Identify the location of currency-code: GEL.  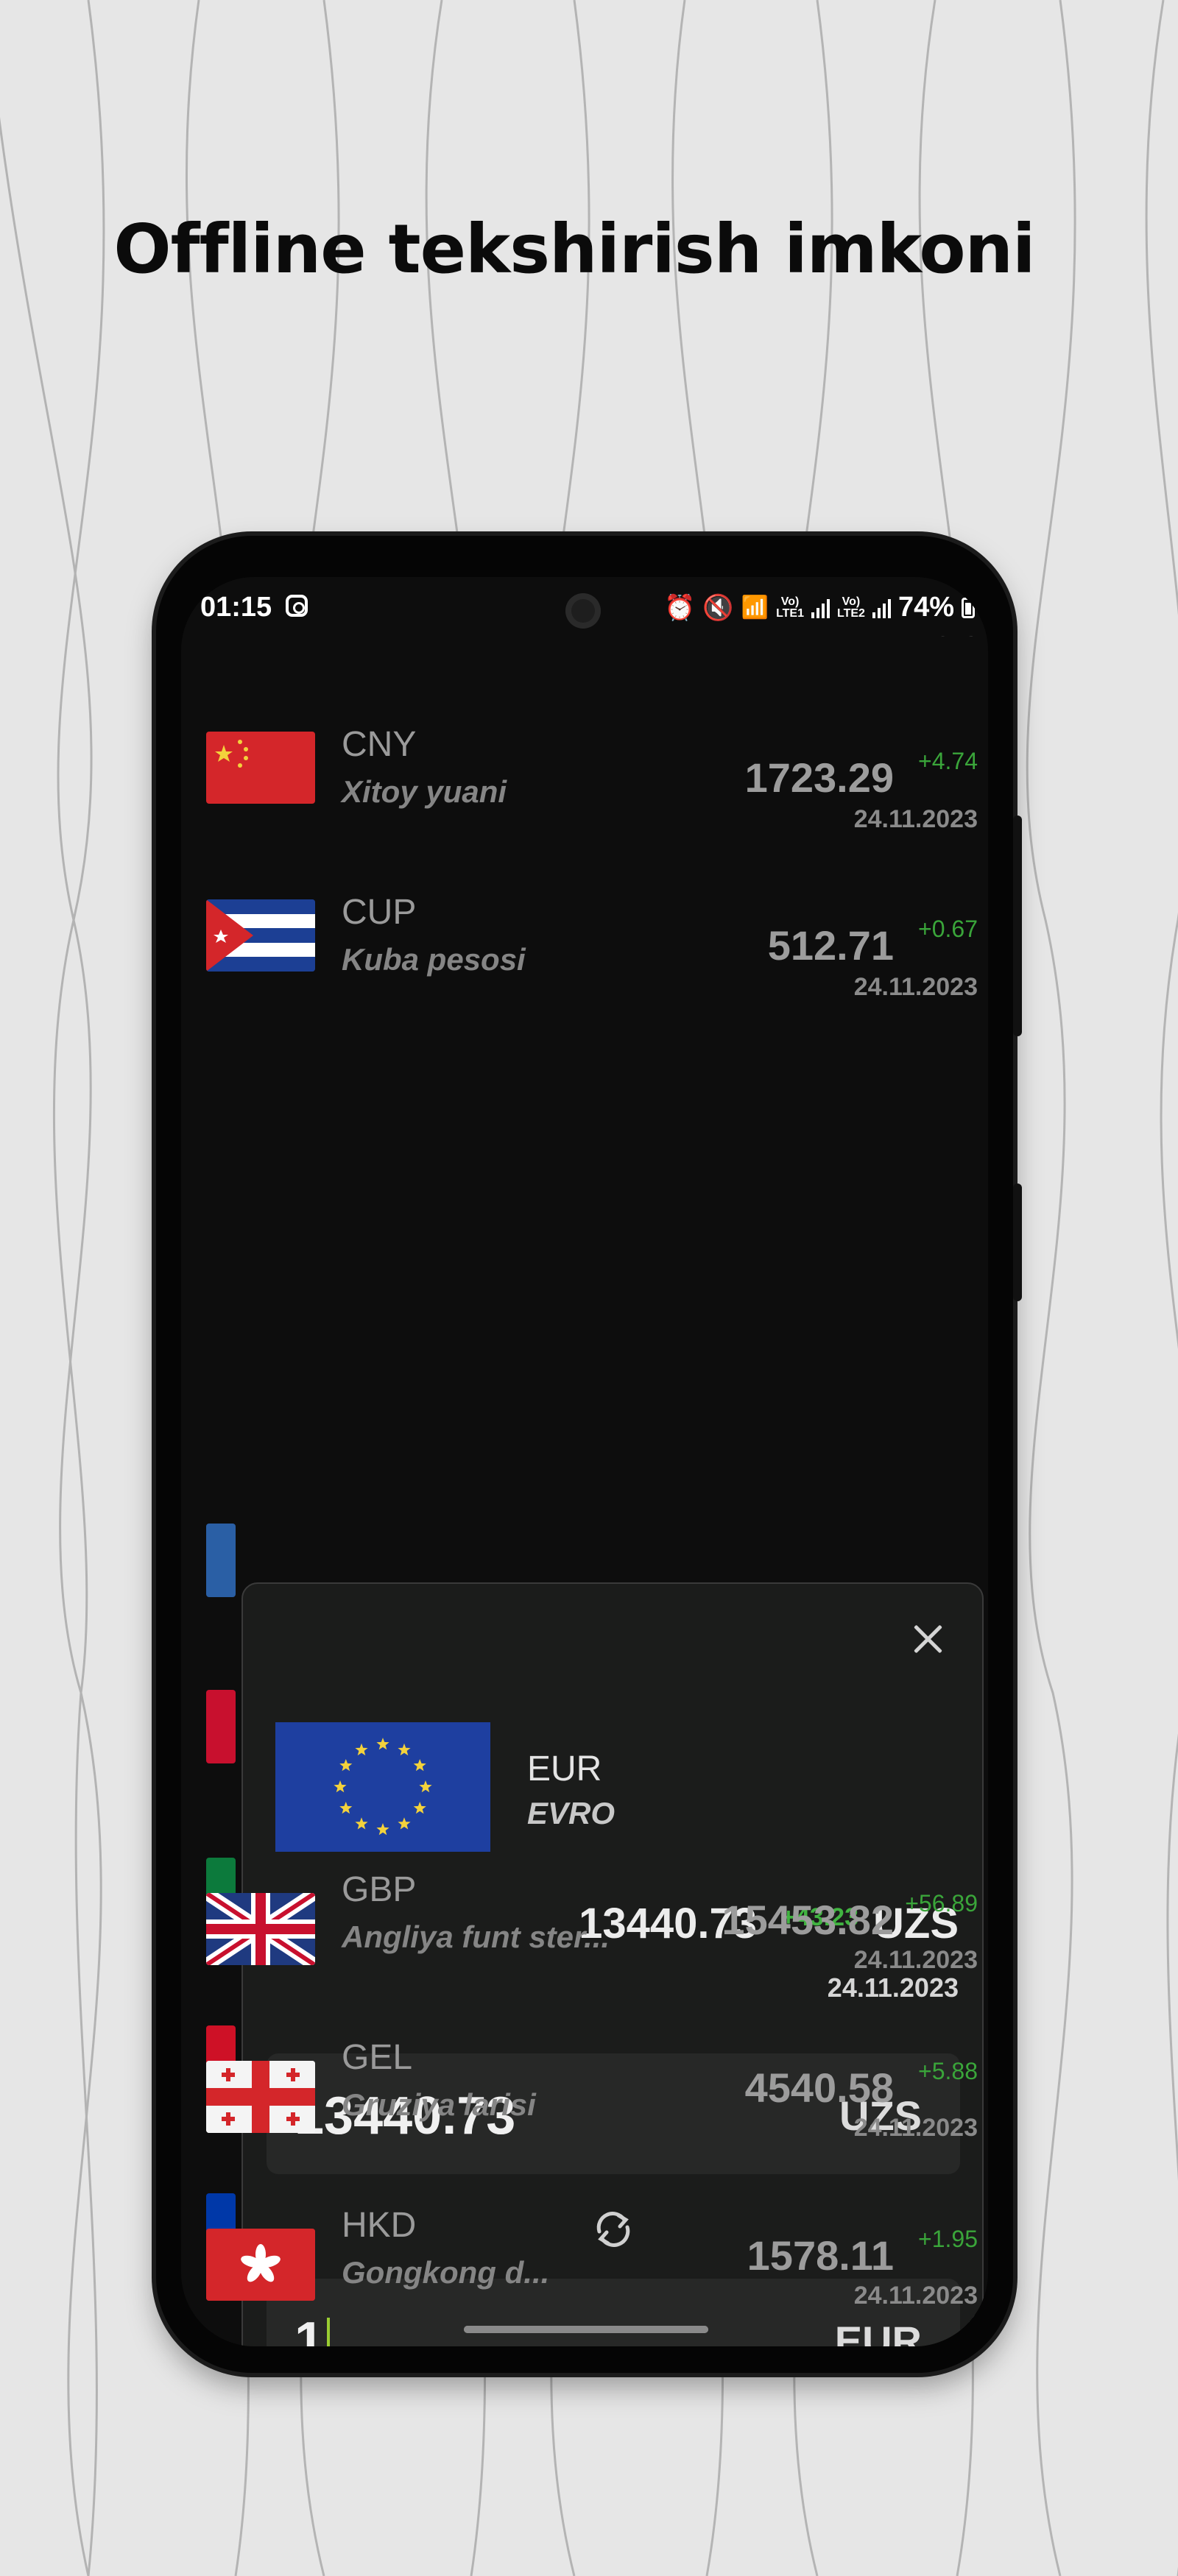
(377, 2057).